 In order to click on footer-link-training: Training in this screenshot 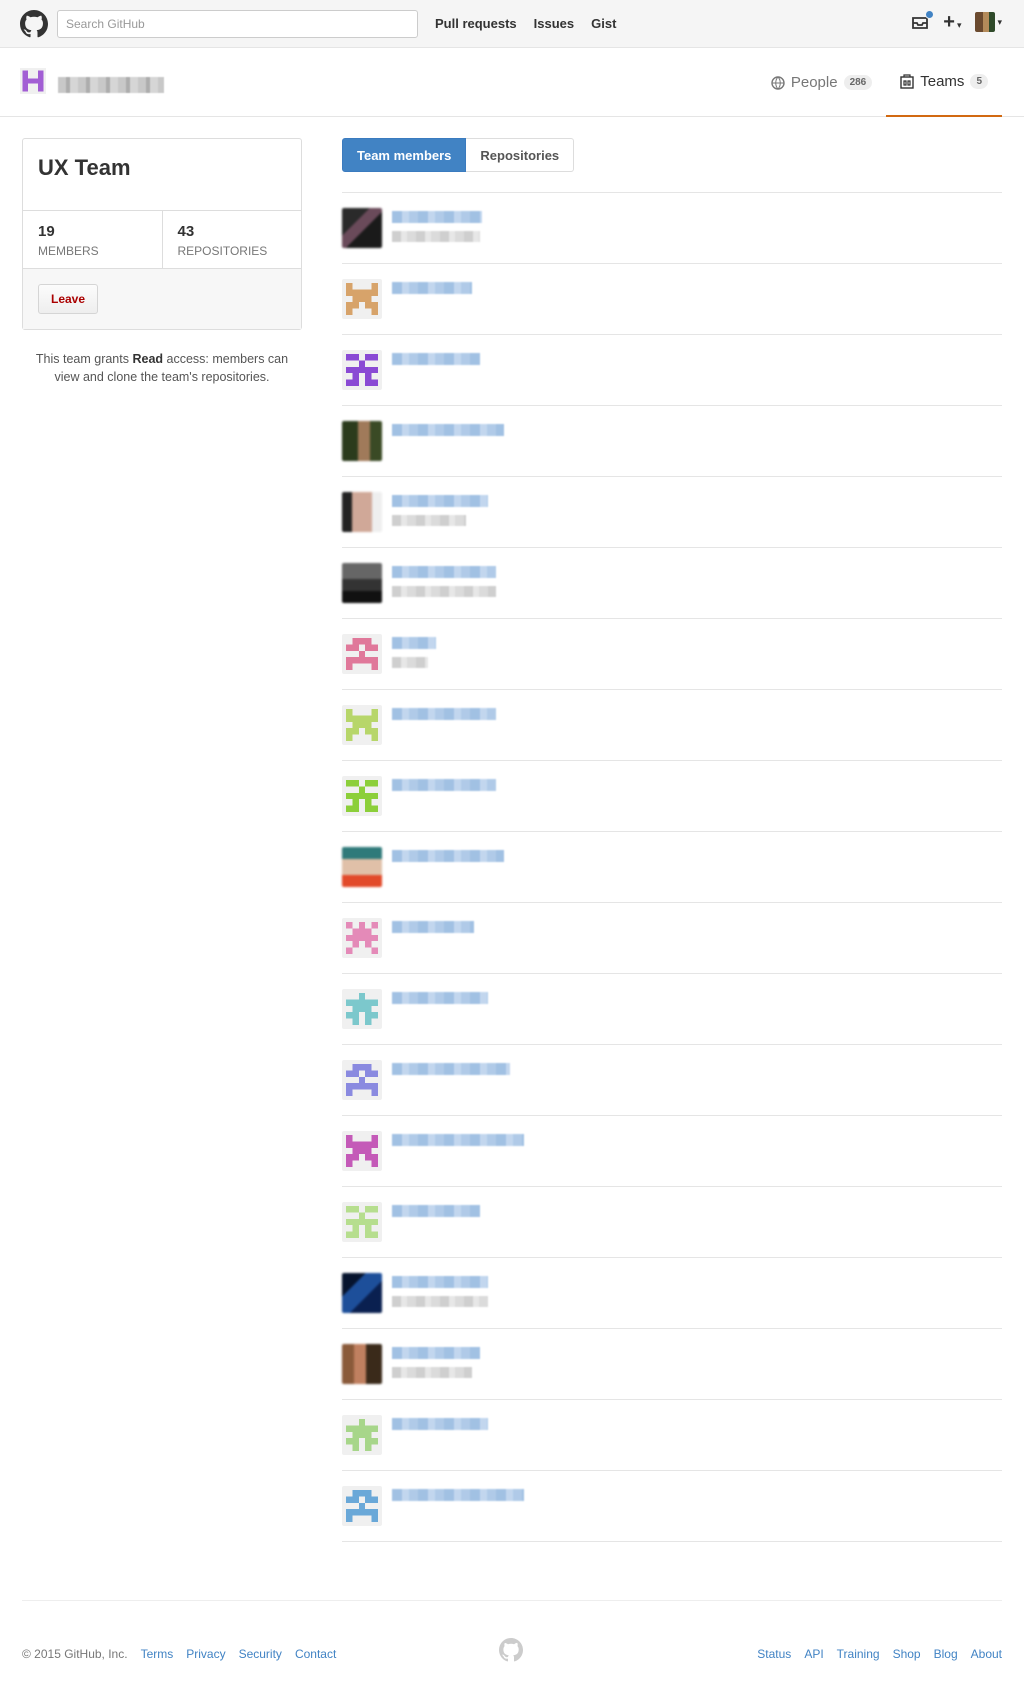, I will do `click(858, 1654)`.